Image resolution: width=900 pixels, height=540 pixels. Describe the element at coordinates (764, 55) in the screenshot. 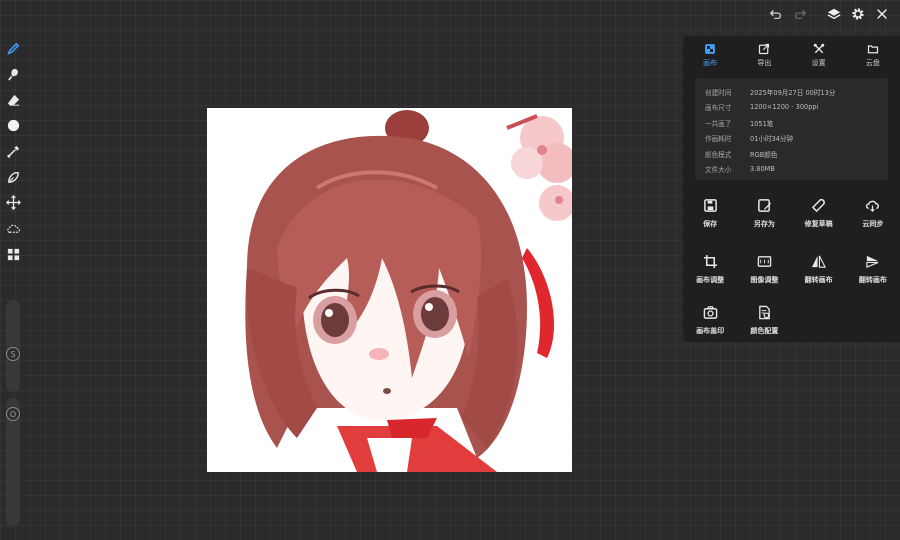

I see `tab-export: 导出` at that location.